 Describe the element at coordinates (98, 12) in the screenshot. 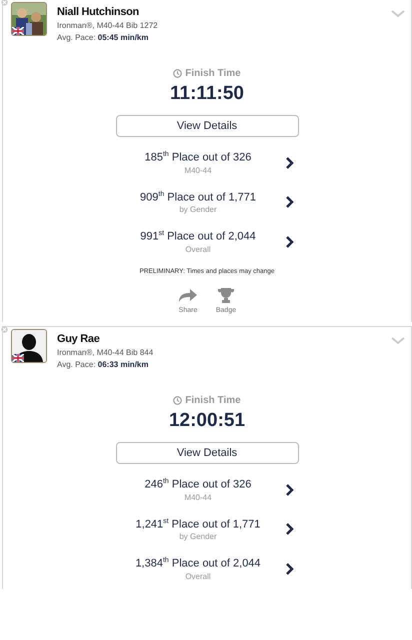

I see `athlete-name: Niall Hutchinson` at that location.